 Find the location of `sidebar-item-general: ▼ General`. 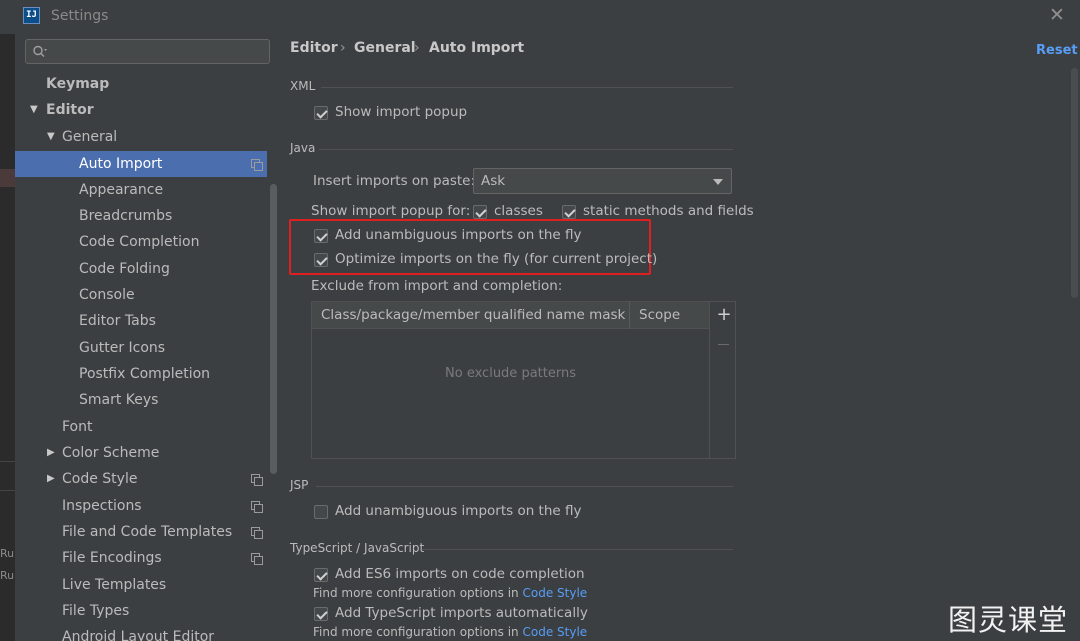

sidebar-item-general: ▼ General is located at coordinates (141, 137).